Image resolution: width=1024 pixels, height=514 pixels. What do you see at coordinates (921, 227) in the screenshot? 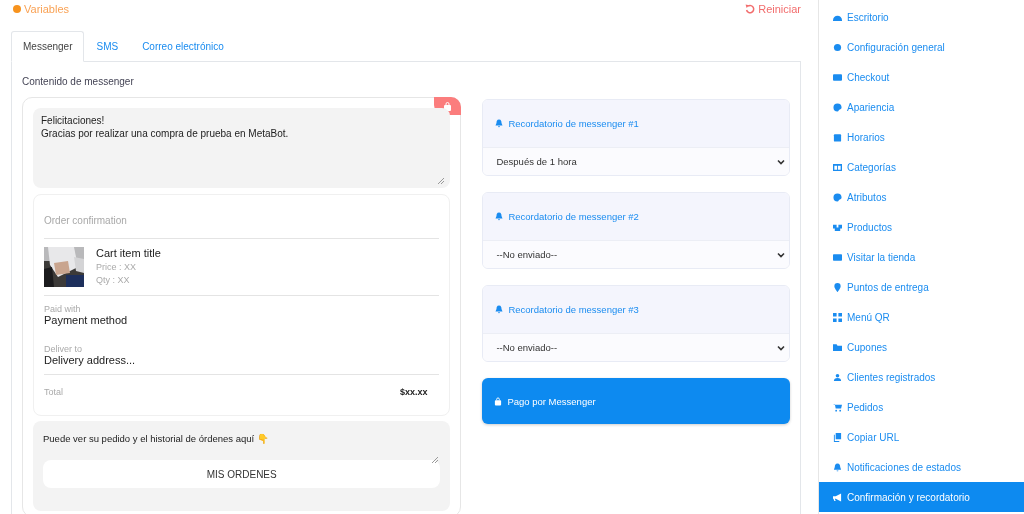
I see `sidebar-item: Productos` at bounding box center [921, 227].